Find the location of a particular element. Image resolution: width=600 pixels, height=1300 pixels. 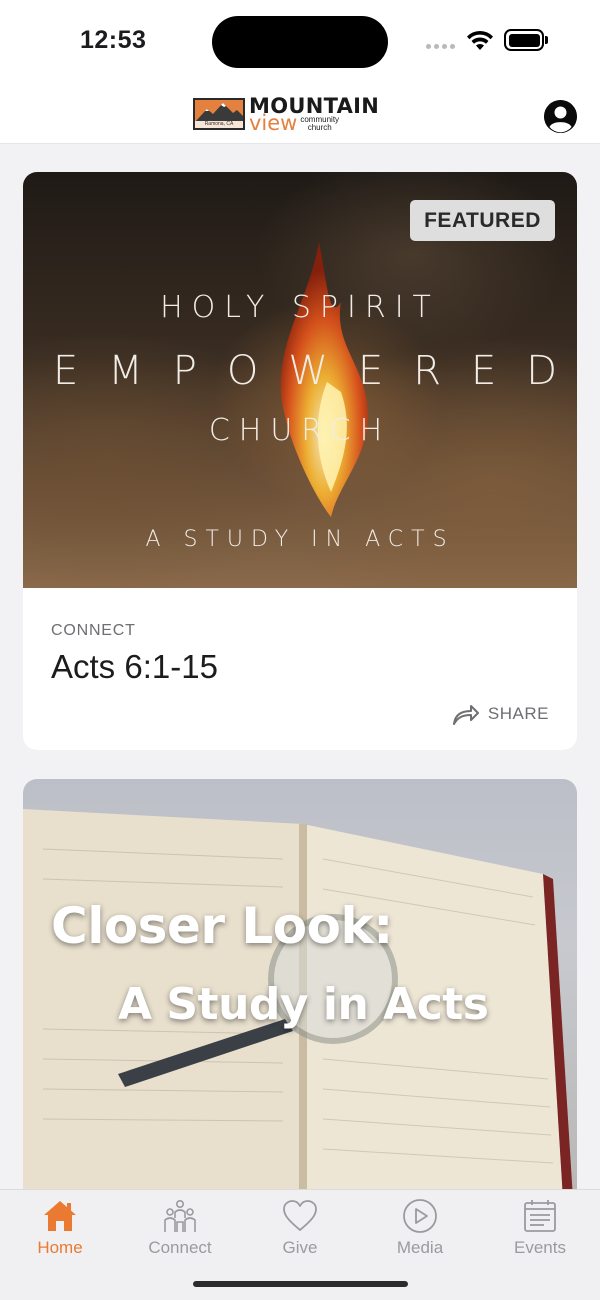

closer-look-title-line-1: Closer Look: is located at coordinates (222, 926).